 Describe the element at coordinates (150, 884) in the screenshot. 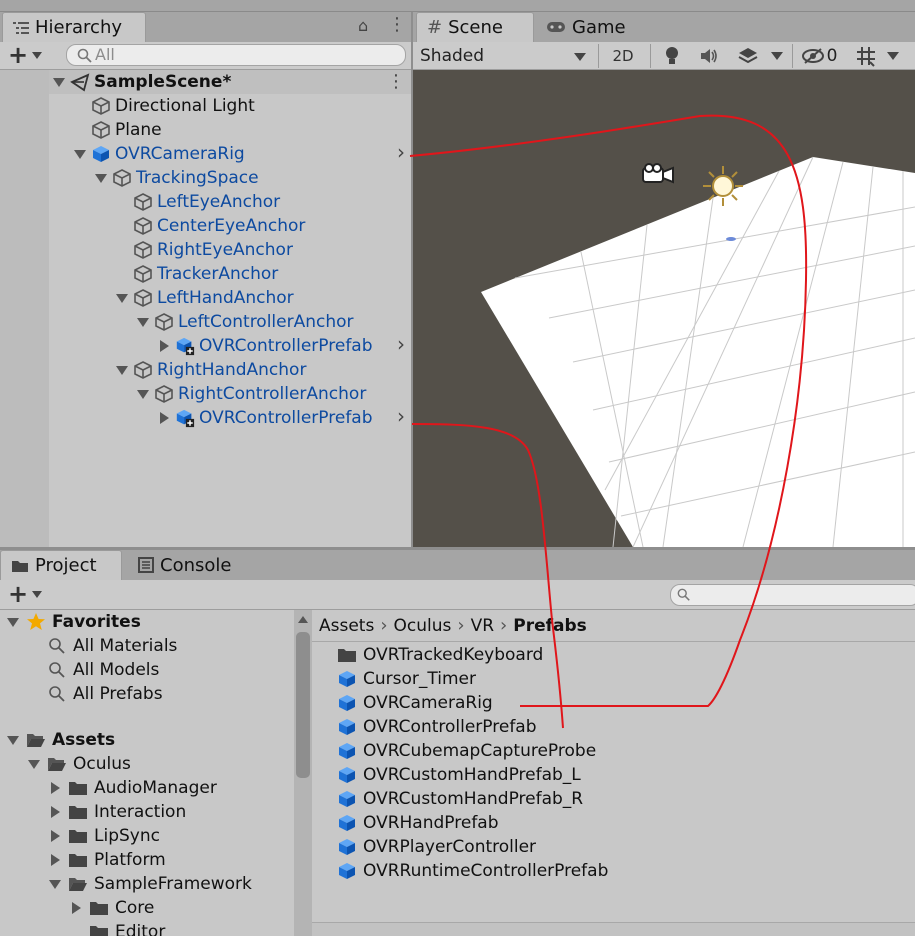

I see `folder-tree-item: SampleFramework` at that location.